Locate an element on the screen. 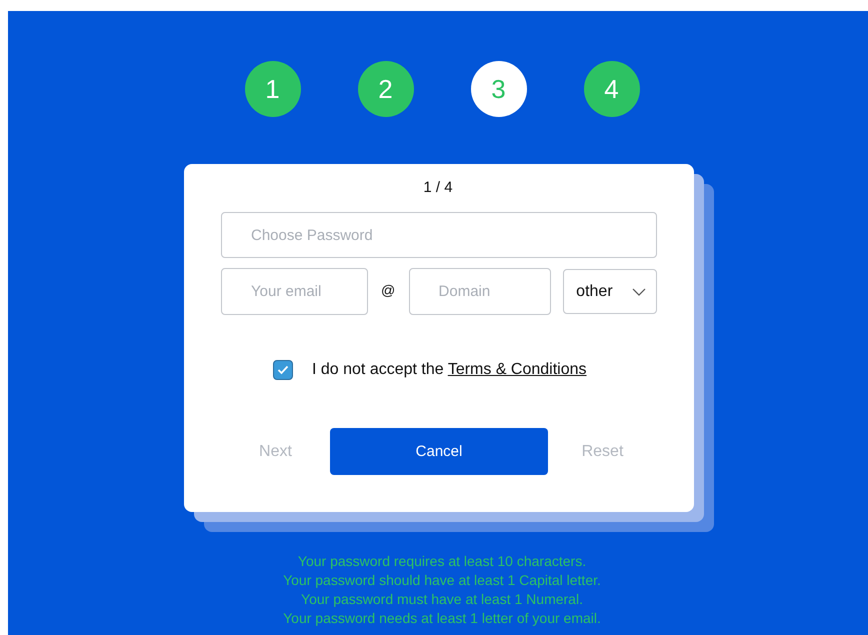 The height and width of the screenshot is (635, 868). page-counter: 1 / 4 is located at coordinates (438, 188).